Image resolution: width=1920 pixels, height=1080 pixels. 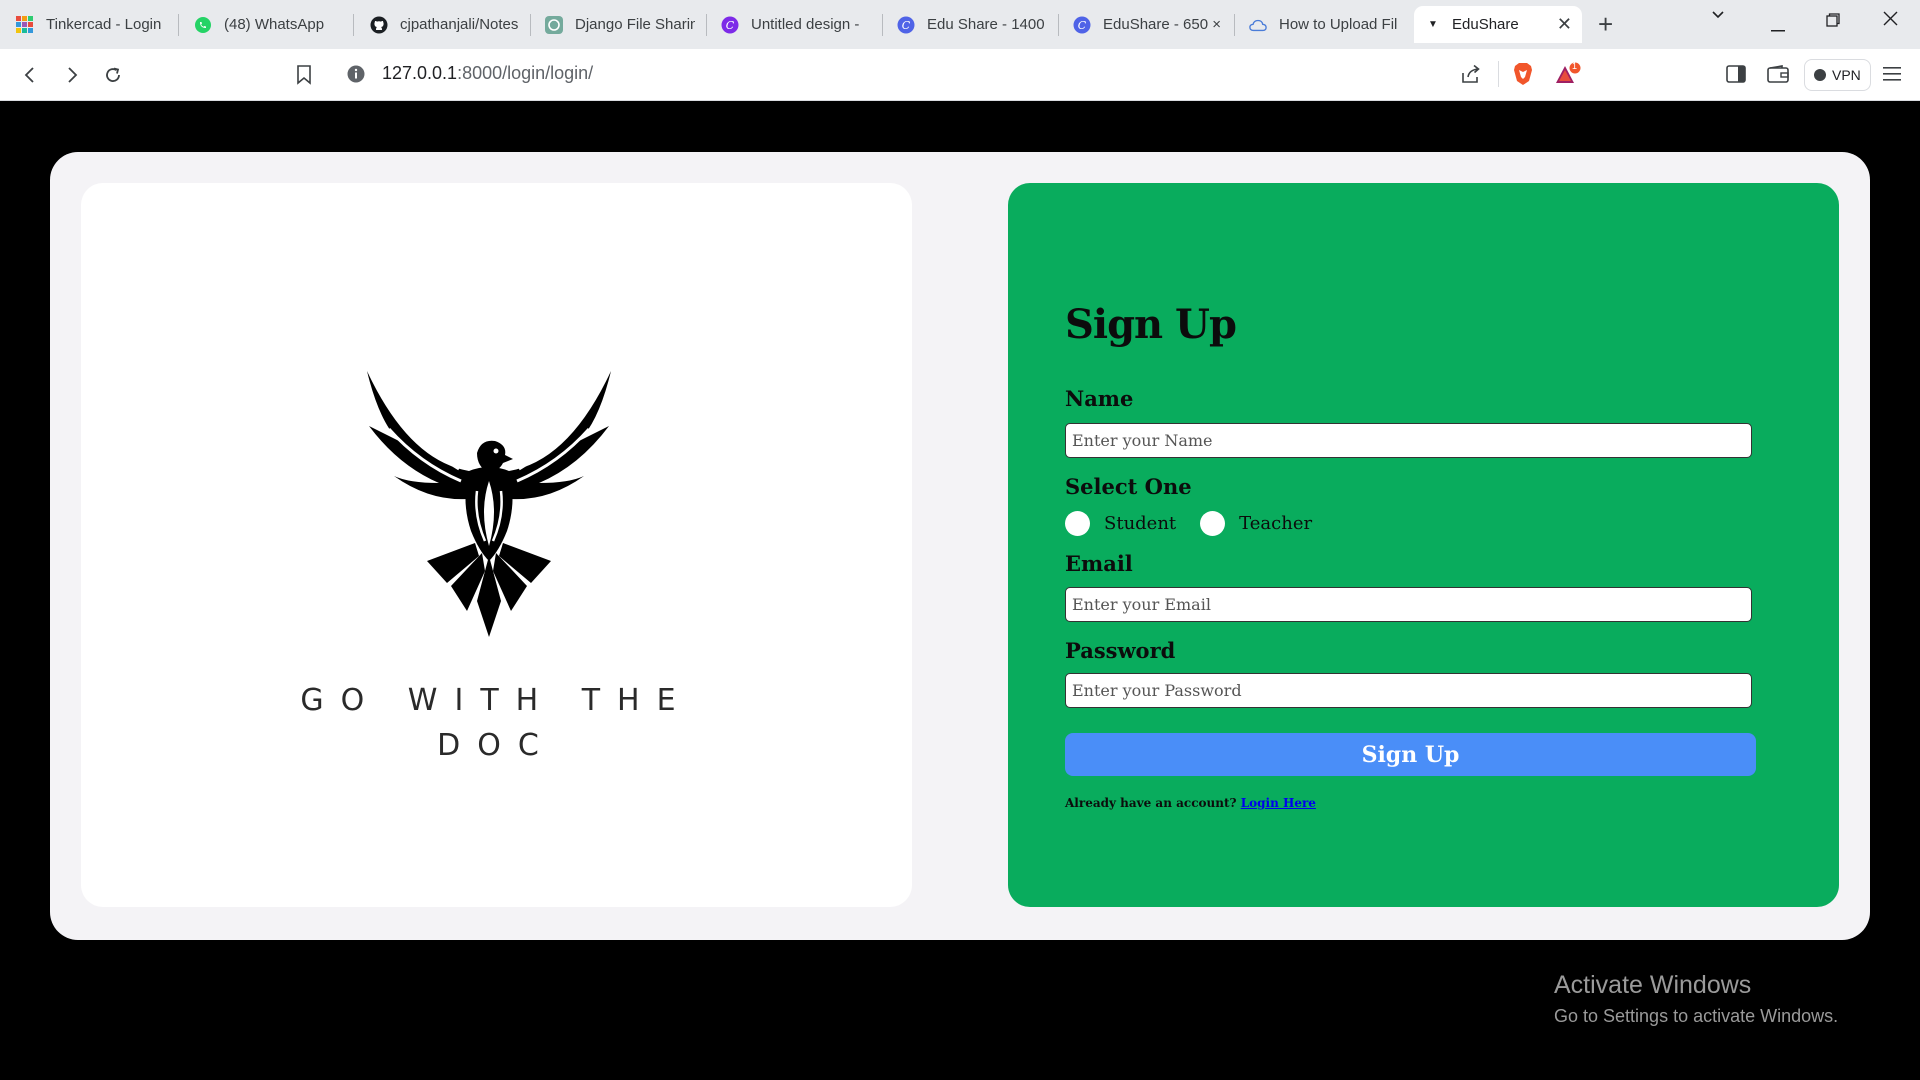 I want to click on tab-title: Edu Share - 1400, so click(x=986, y=24).